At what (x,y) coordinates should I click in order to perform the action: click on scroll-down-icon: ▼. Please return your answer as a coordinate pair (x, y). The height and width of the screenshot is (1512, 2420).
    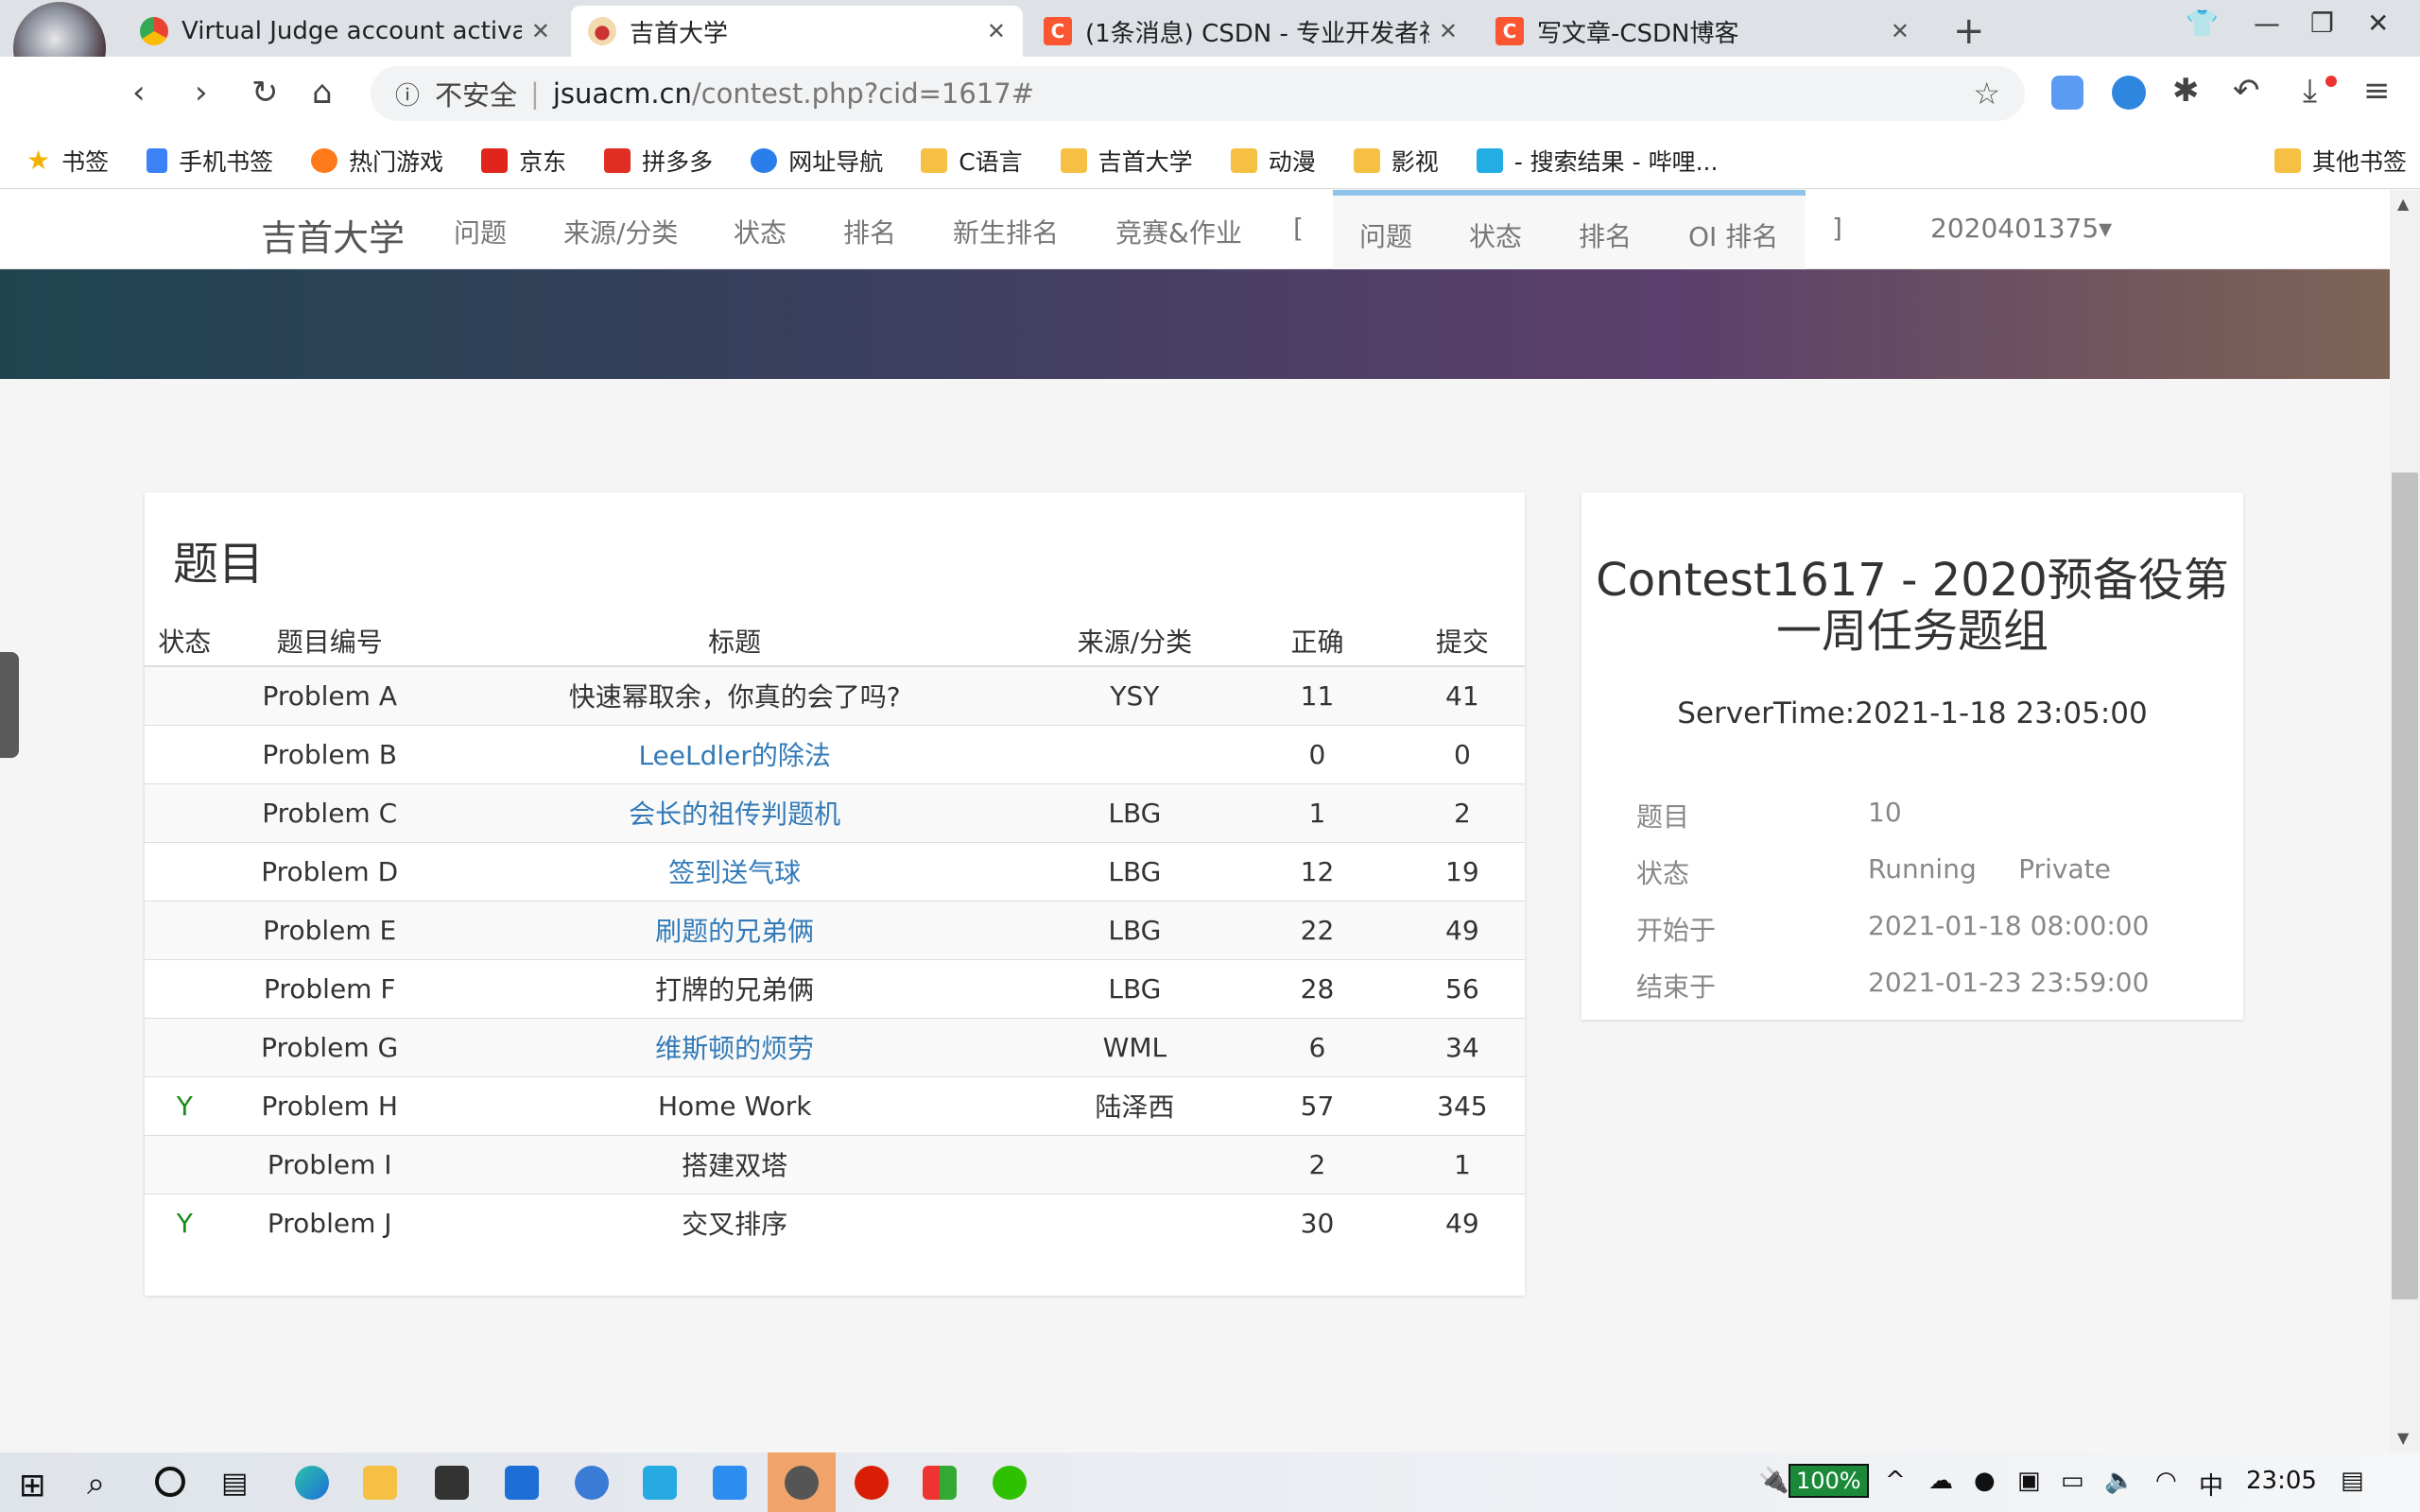
    Looking at the image, I should click on (2403, 1438).